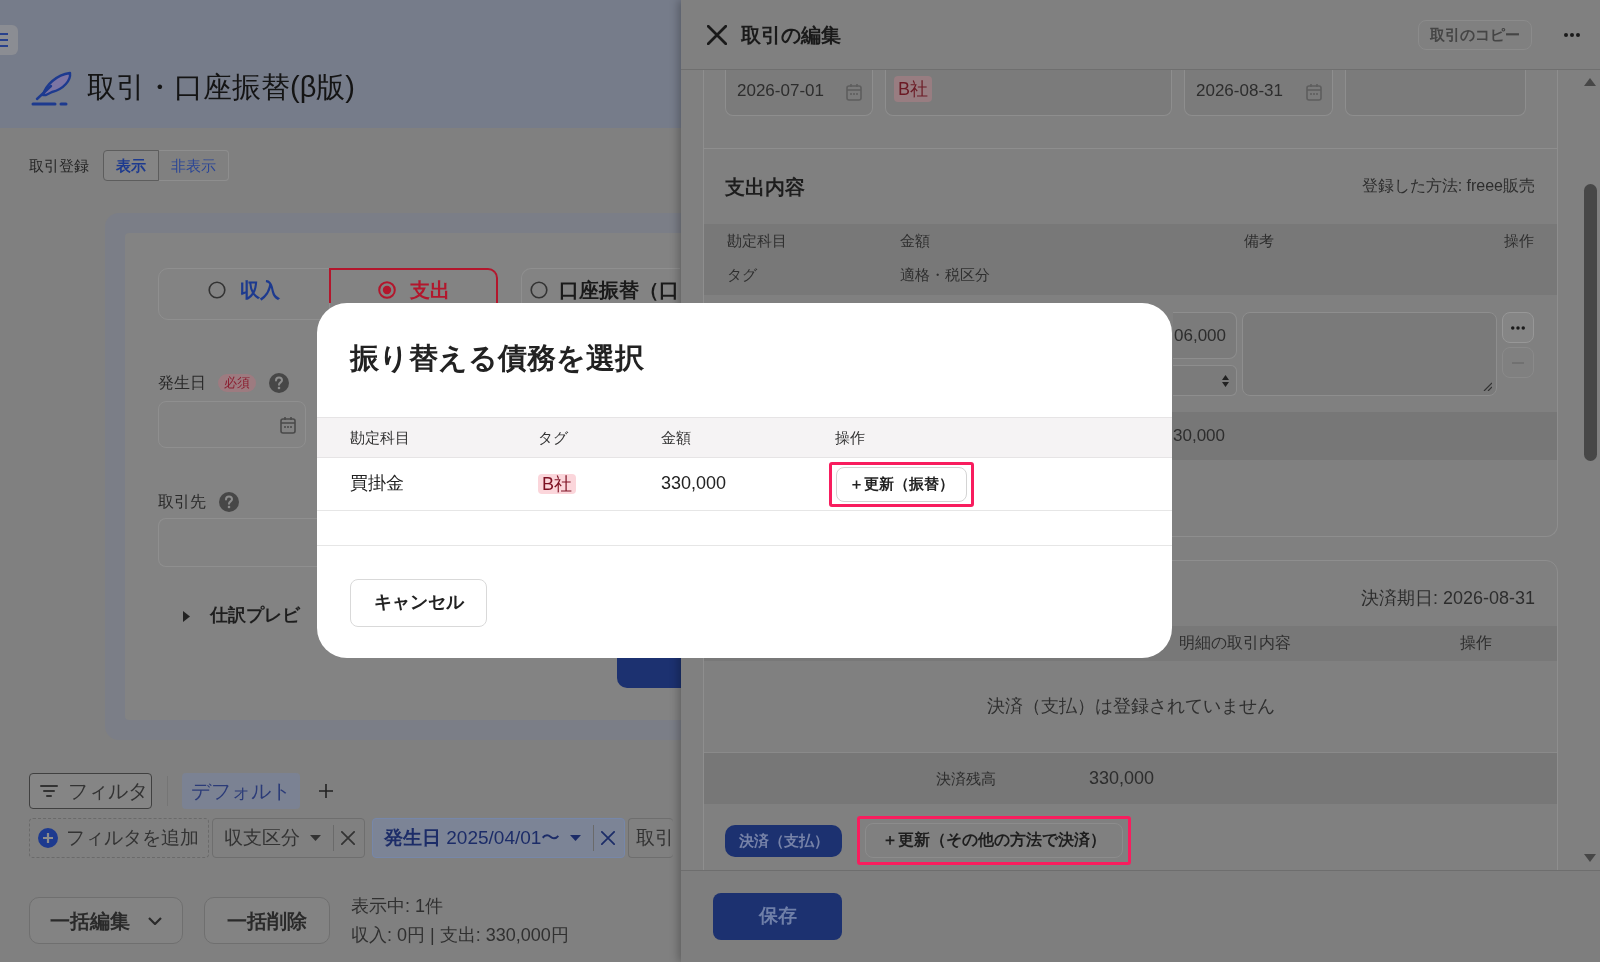  What do you see at coordinates (1447, 598) in the screenshot?
I see `due-date: 決済期日: 2026-08-31` at bounding box center [1447, 598].